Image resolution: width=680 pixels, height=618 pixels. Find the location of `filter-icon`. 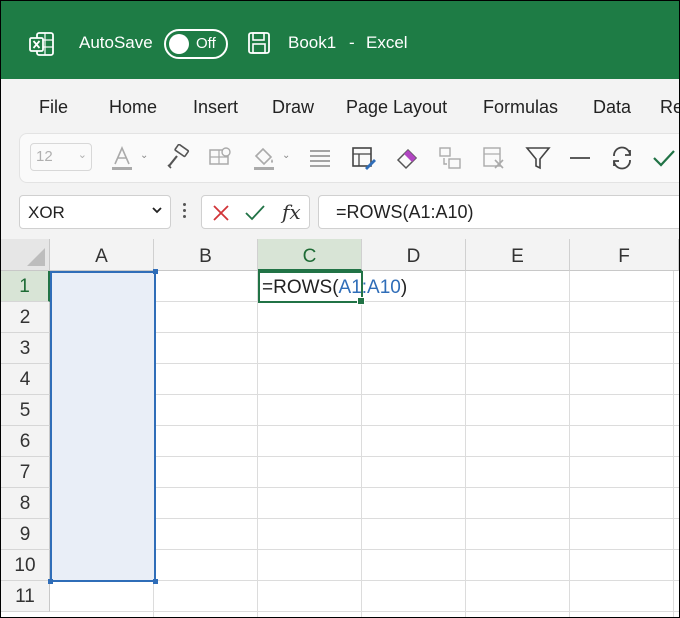

filter-icon is located at coordinates (538, 158).